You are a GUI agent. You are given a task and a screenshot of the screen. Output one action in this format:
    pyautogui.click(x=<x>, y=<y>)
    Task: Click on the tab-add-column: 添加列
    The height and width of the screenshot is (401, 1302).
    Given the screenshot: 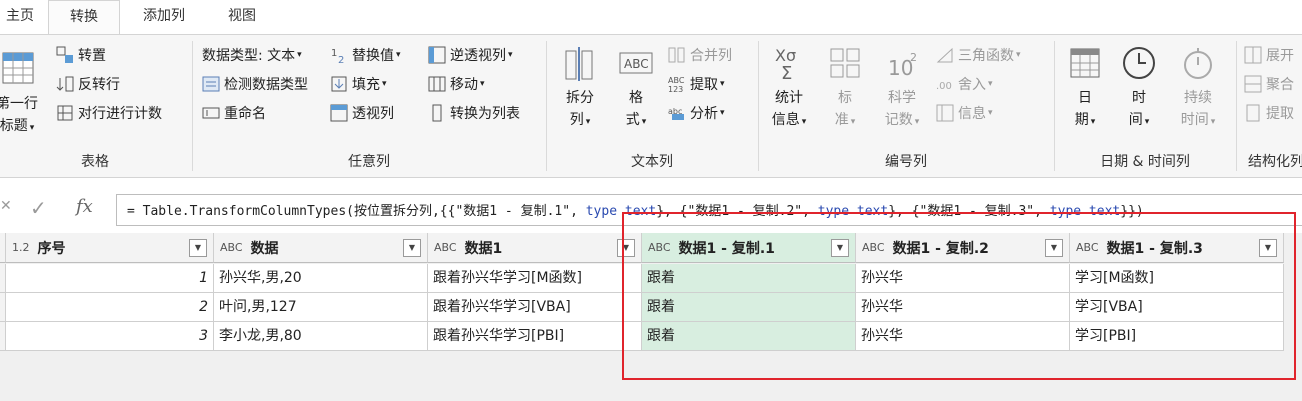 What is the action you would take?
    pyautogui.click(x=164, y=17)
    